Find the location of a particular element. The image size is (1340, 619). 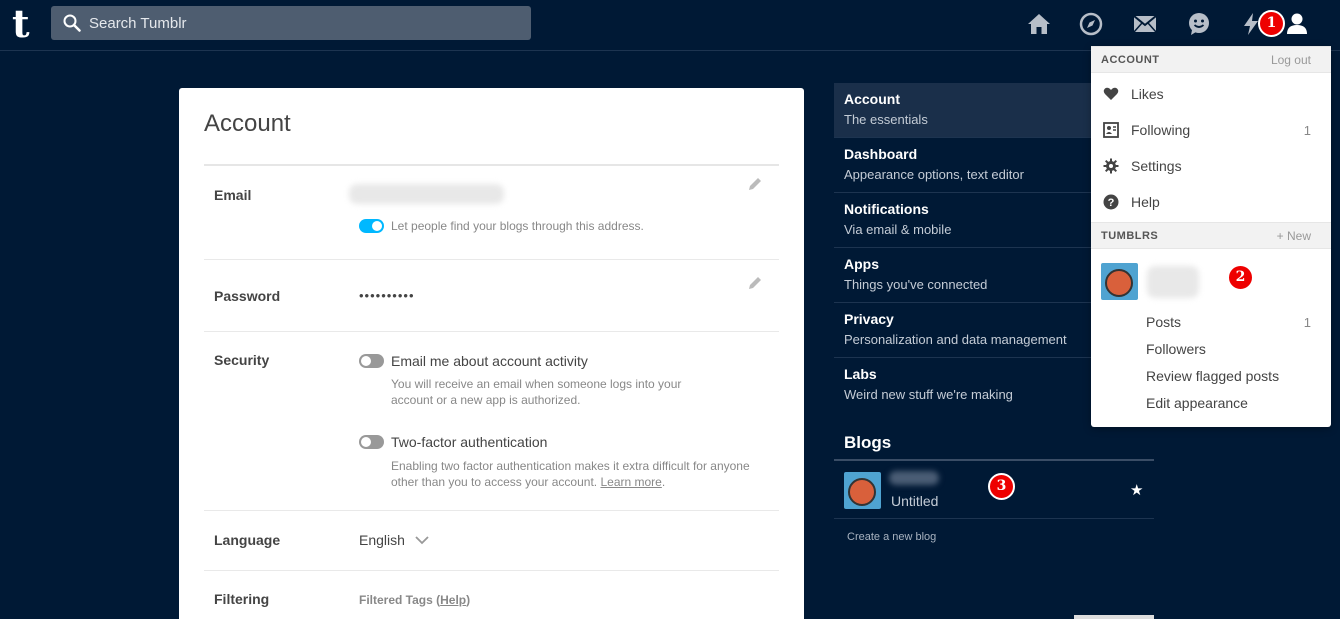

dropdown-item-following: Following 1 is located at coordinates (1211, 130).